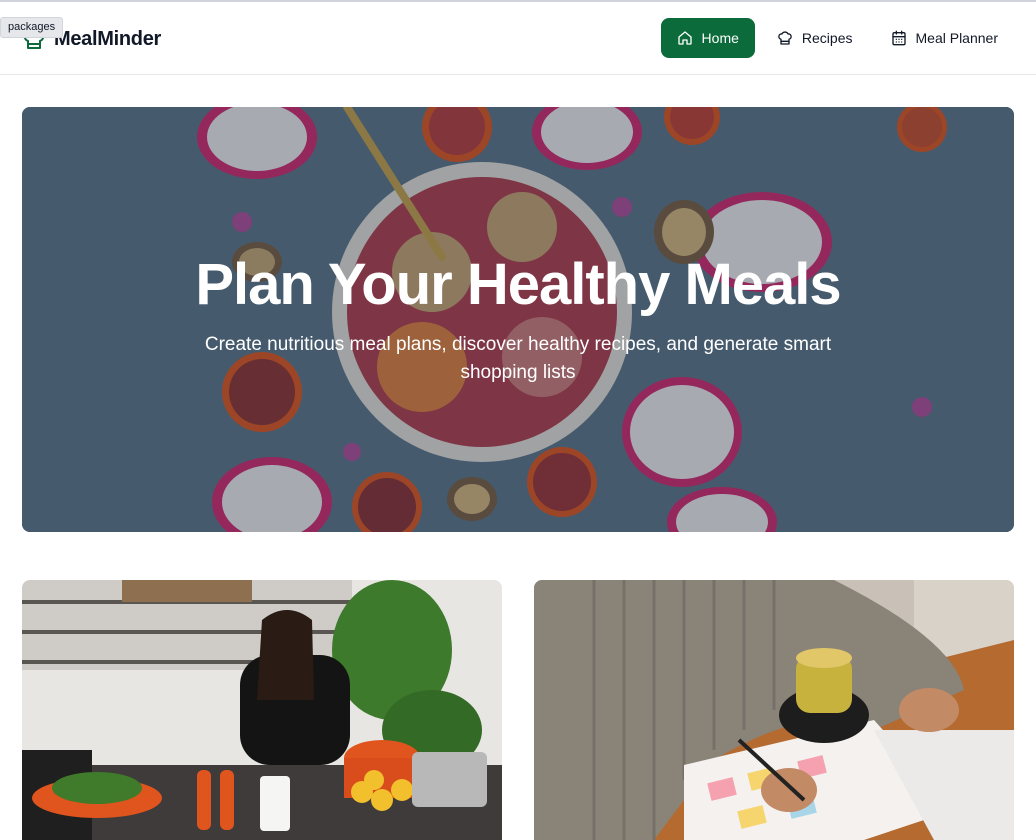  I want to click on chef-hat-icon, so click(785, 38).